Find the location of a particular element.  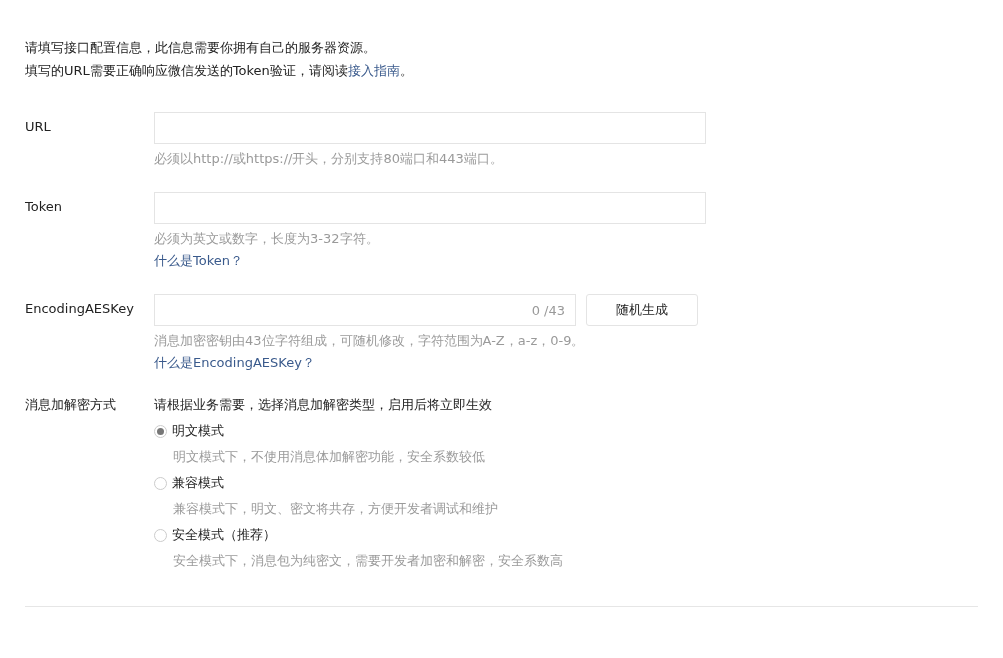

hint-text: 明文模式下，不使用消息体加解密功能，安全系数较低 is located at coordinates (329, 457).